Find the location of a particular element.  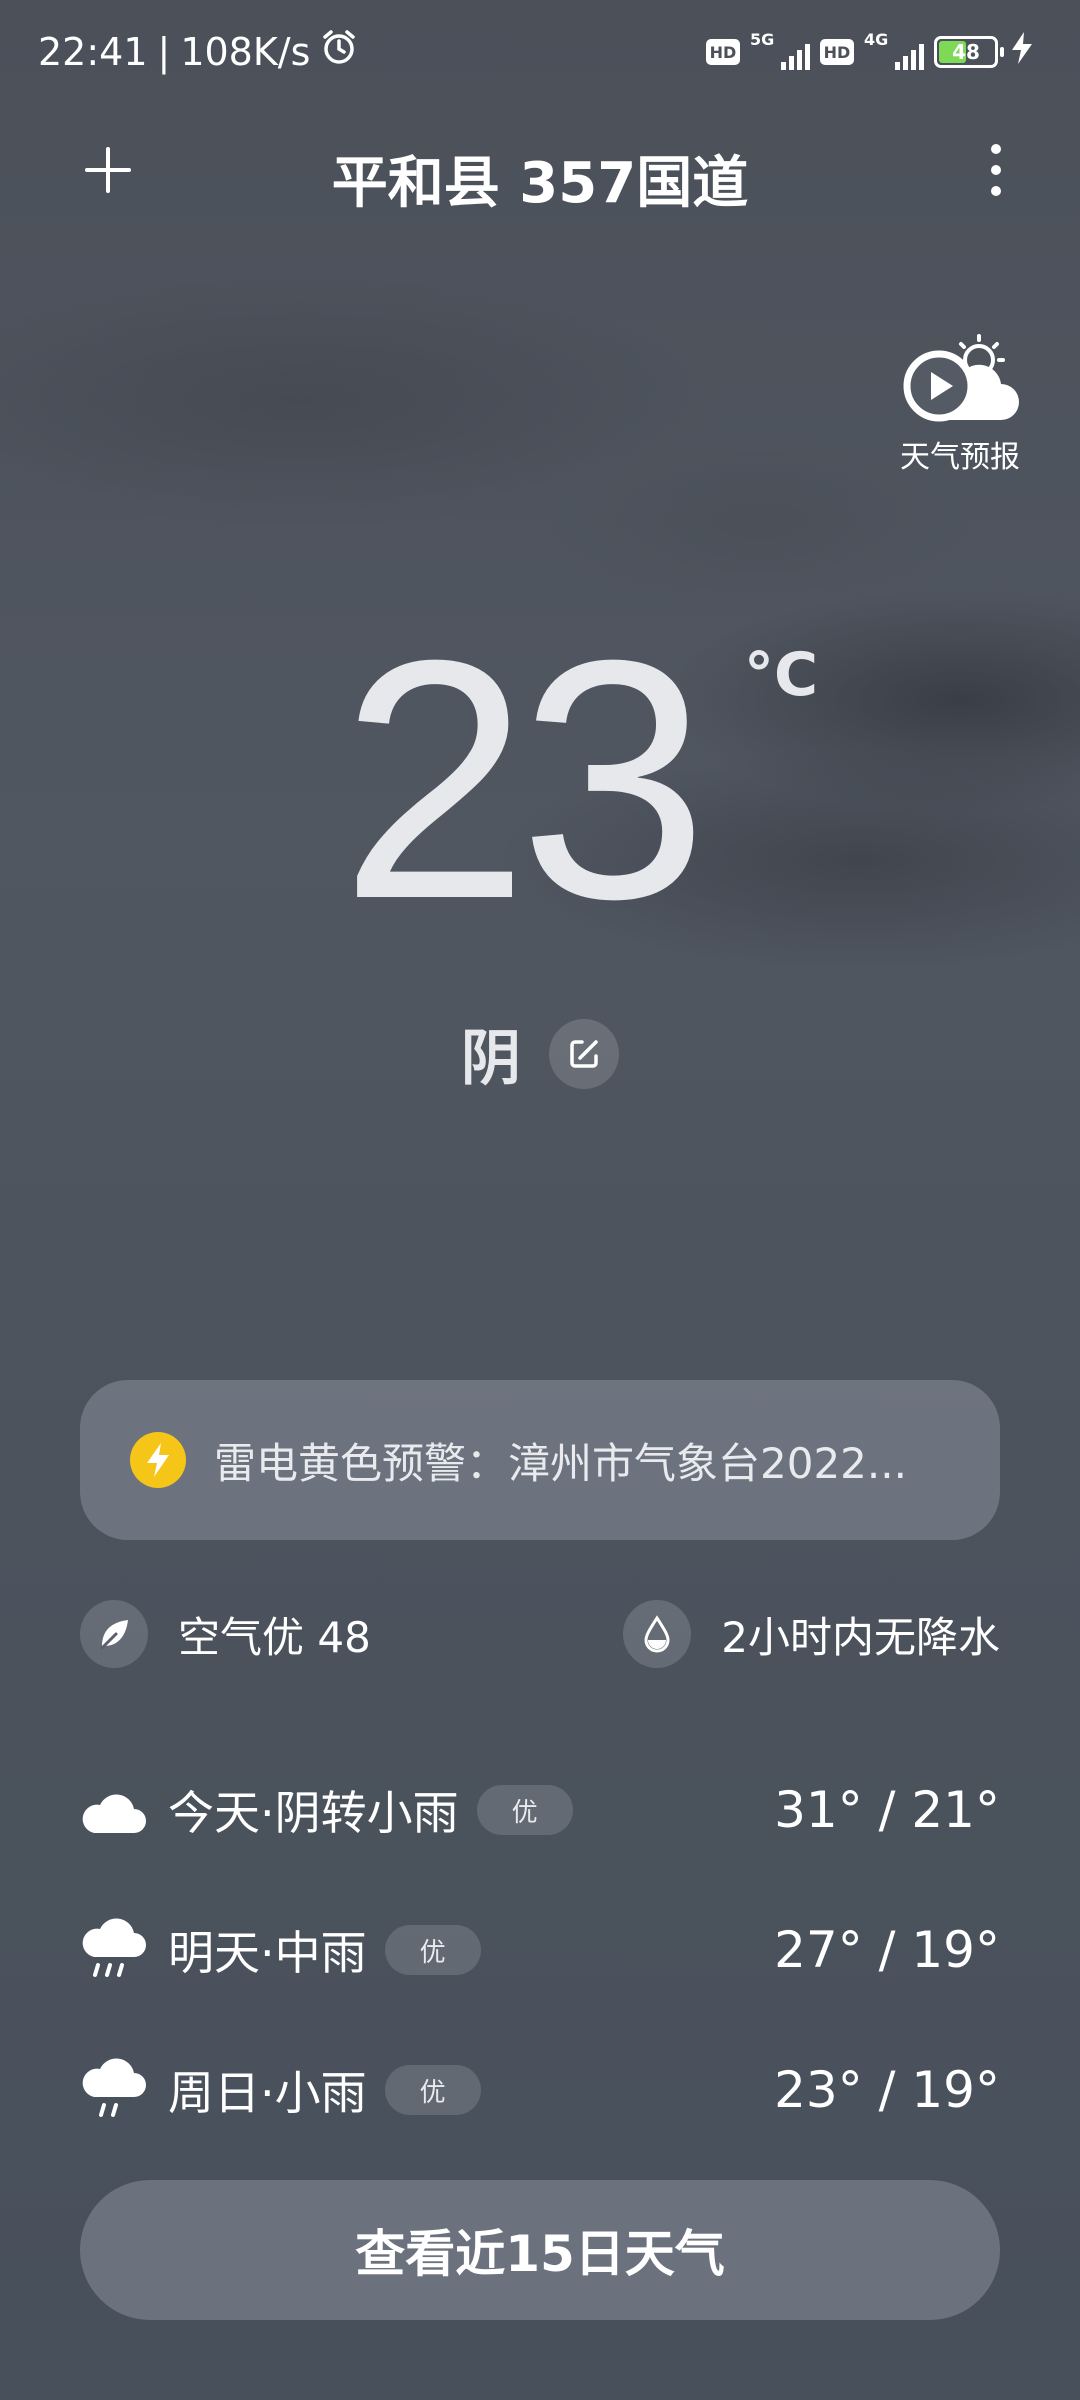

precipitation-item: 2小时内无降水 is located at coordinates (811, 1634).